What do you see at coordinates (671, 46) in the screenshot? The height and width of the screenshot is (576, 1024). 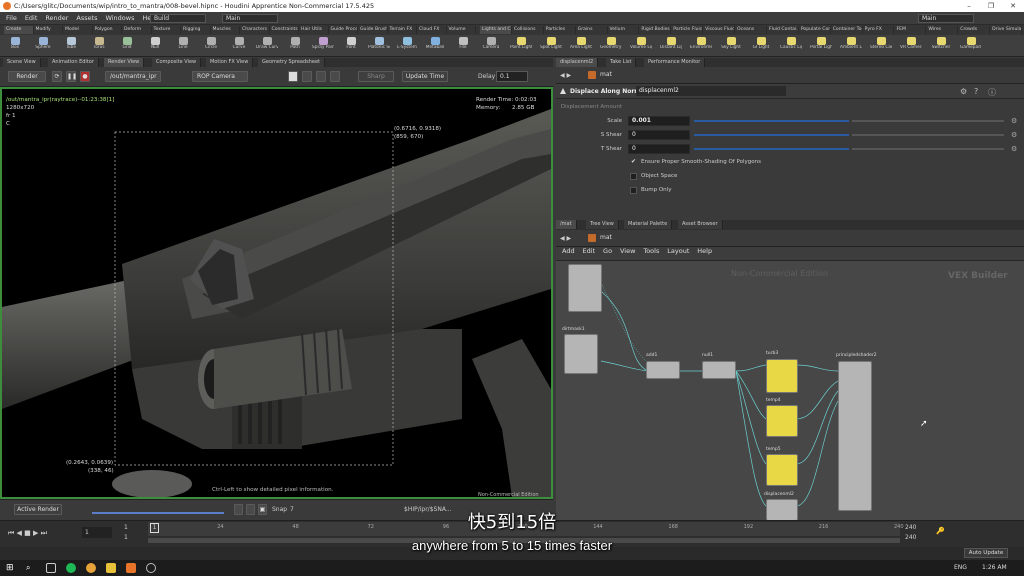 I see `shelf-tool: Distant Light` at bounding box center [671, 46].